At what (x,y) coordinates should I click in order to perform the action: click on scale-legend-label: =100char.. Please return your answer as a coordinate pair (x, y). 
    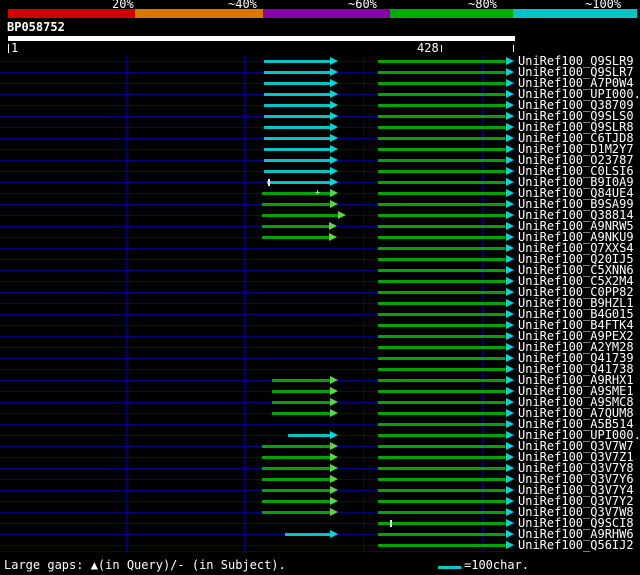
    Looking at the image, I should click on (497, 565).